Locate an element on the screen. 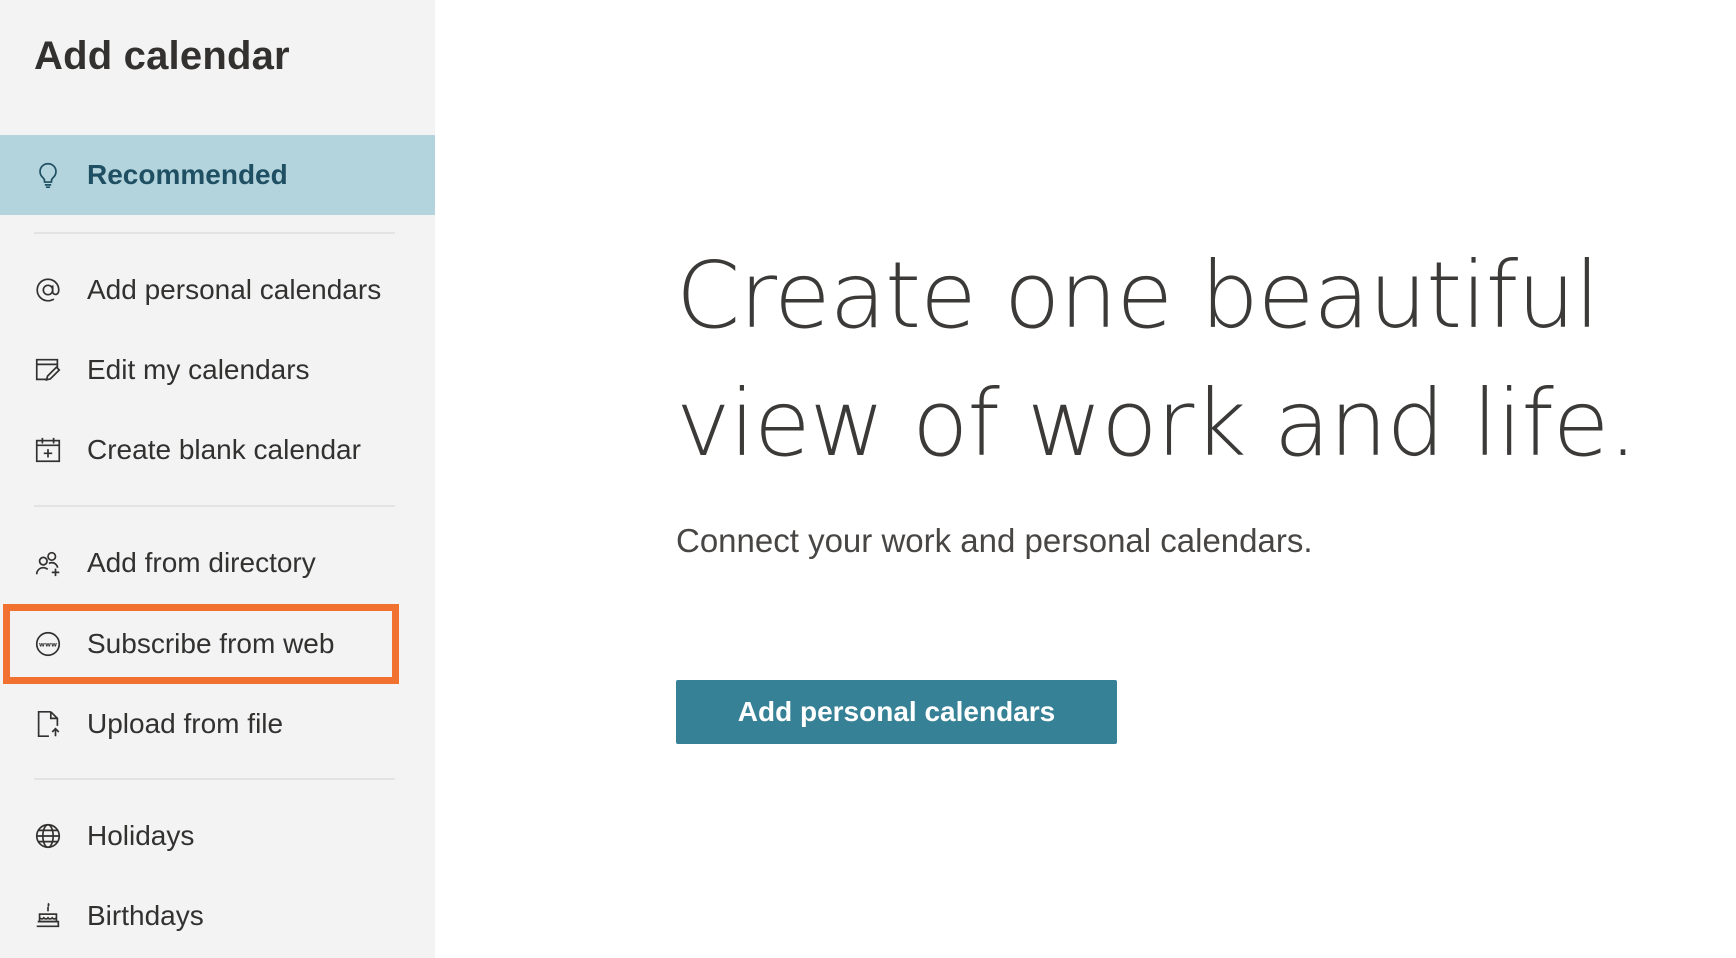 The height and width of the screenshot is (958, 1736). sidebar-item-label: Add from directory is located at coordinates (201, 562).